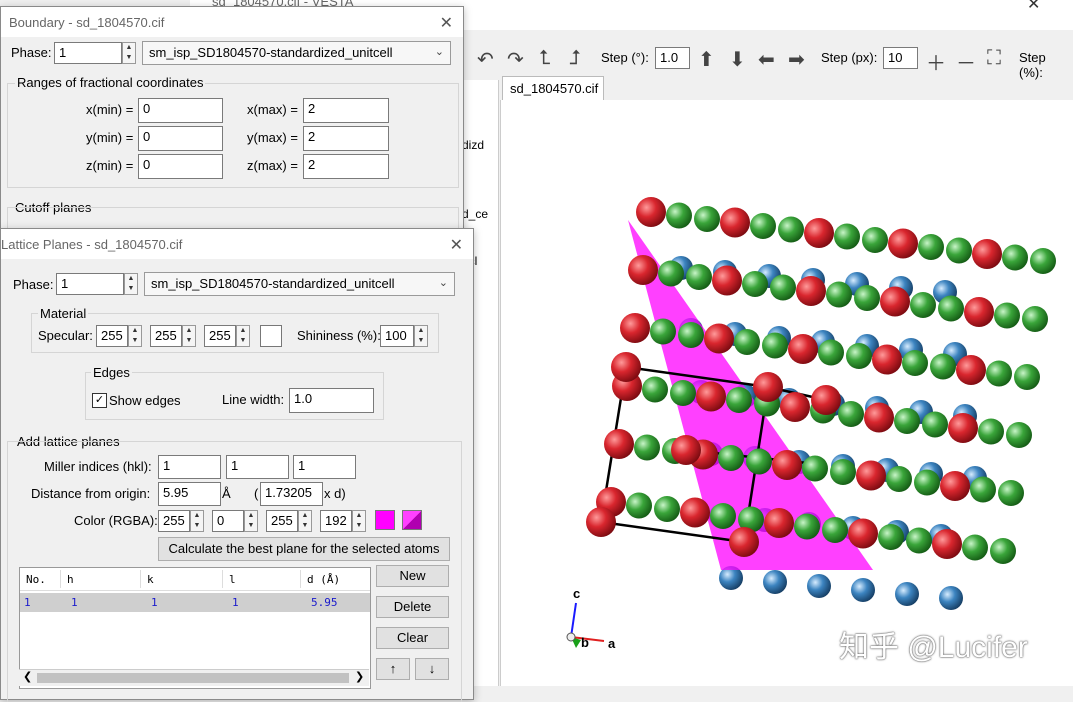 Image resolution: width=1073 pixels, height=702 pixels. I want to click on plane-list-hscrollbar: ❮ ❯, so click(194, 677).